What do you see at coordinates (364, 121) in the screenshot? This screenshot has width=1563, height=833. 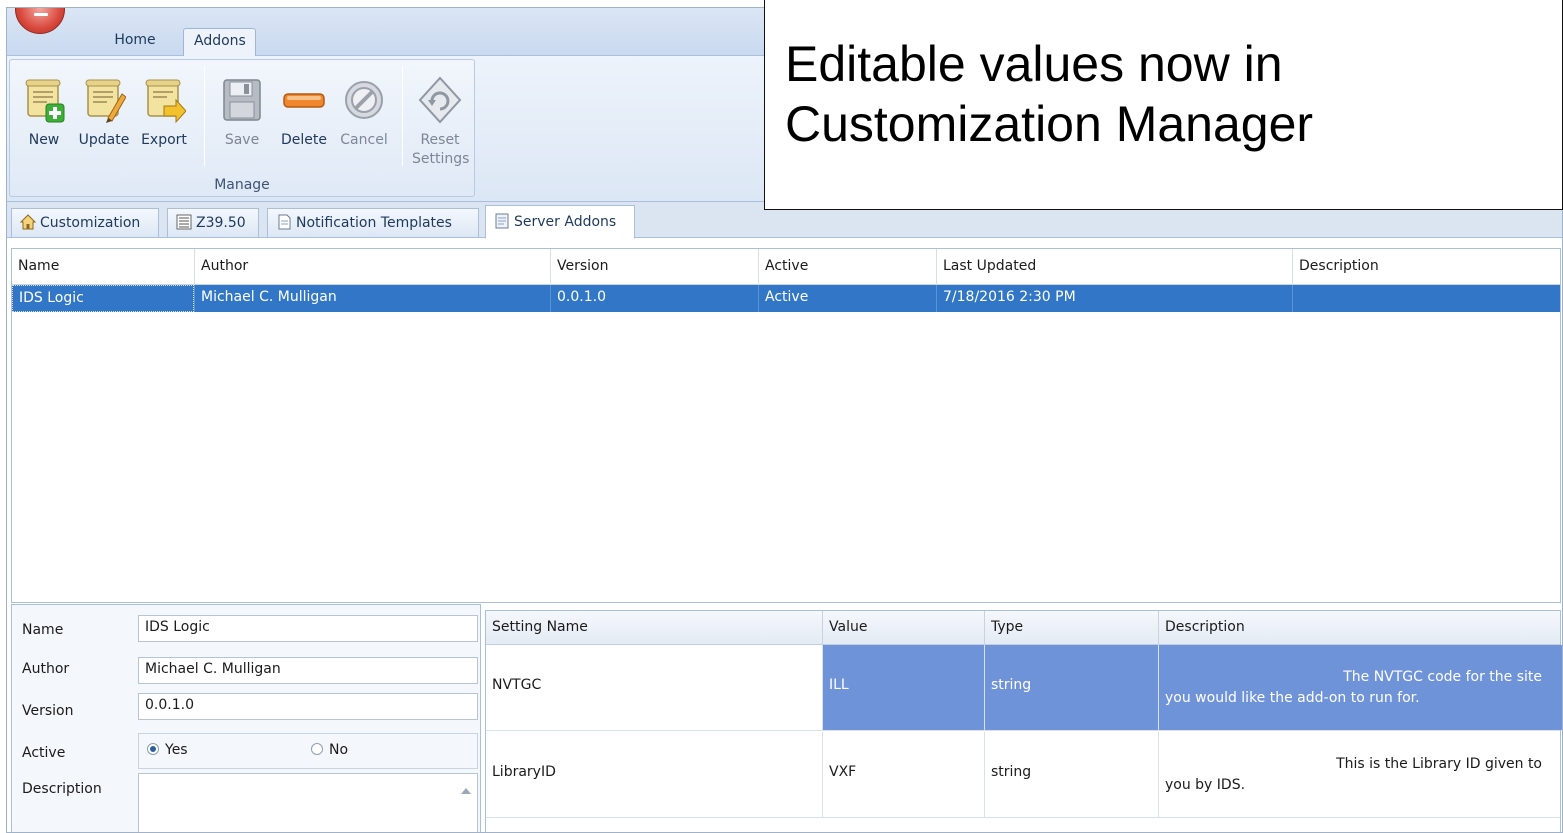 I see `cancel-button: Cancel` at bounding box center [364, 121].